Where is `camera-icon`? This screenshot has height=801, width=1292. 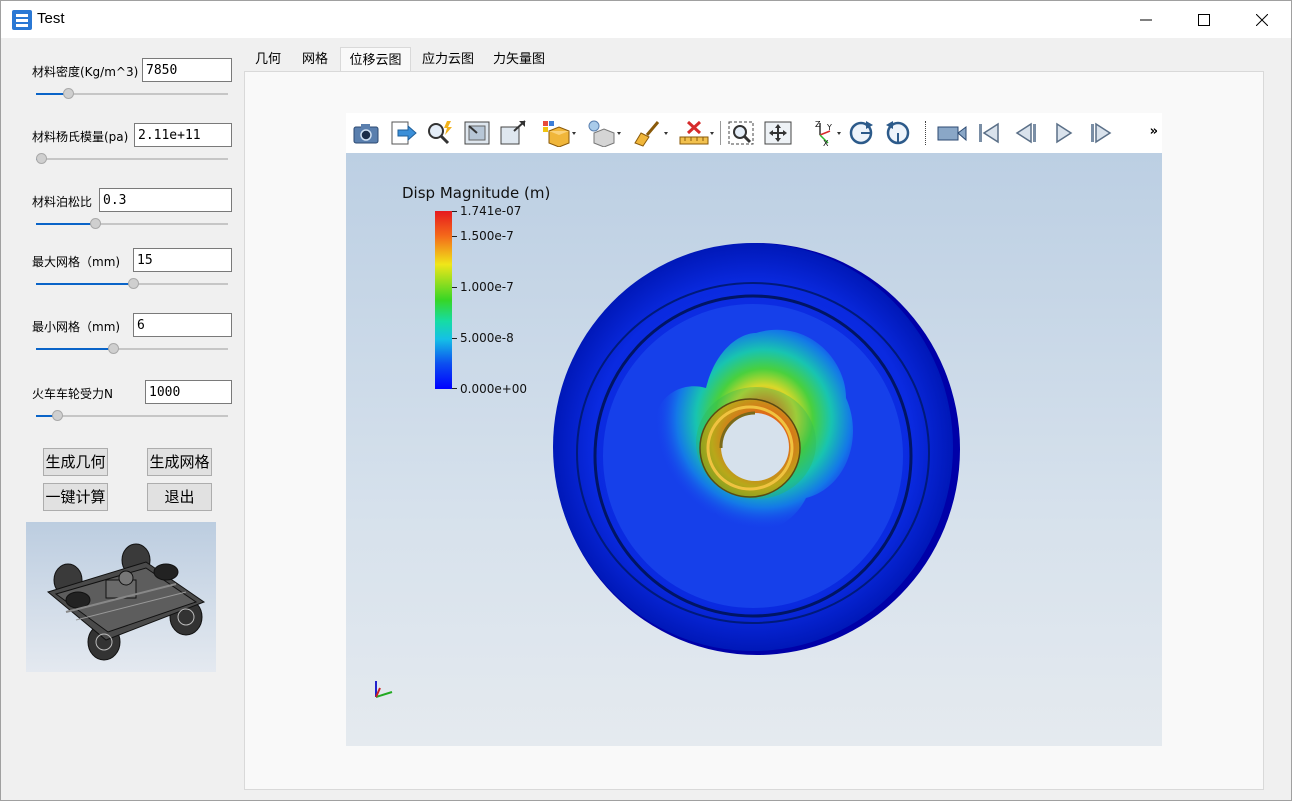
camera-icon is located at coordinates (366, 133).